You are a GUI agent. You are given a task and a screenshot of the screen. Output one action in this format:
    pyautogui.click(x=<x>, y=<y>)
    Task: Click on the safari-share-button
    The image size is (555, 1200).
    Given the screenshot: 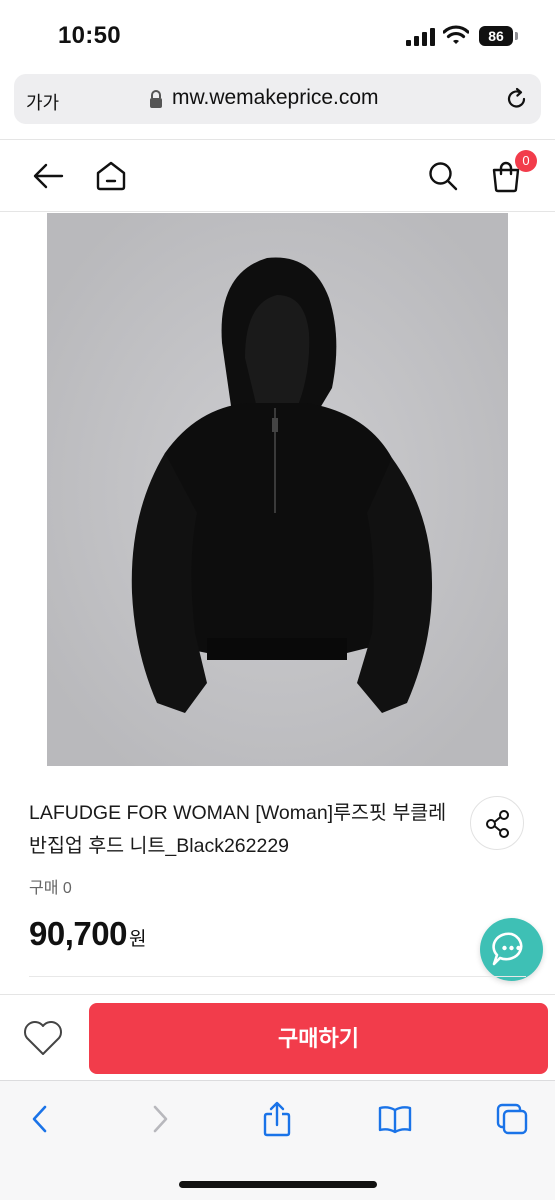 What is the action you would take?
    pyautogui.click(x=277, y=1119)
    